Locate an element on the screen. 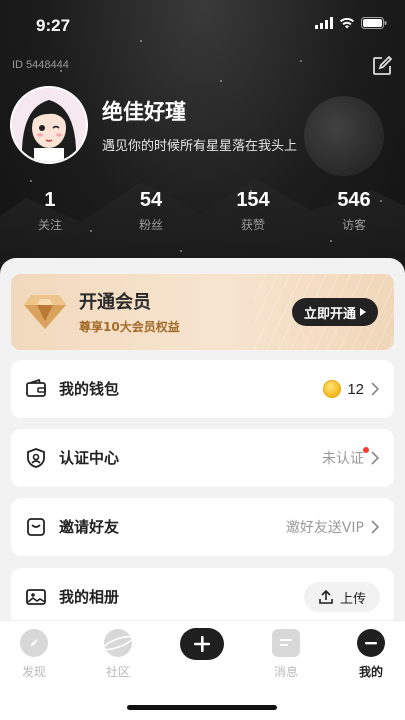  create-post-button is located at coordinates (202, 644).